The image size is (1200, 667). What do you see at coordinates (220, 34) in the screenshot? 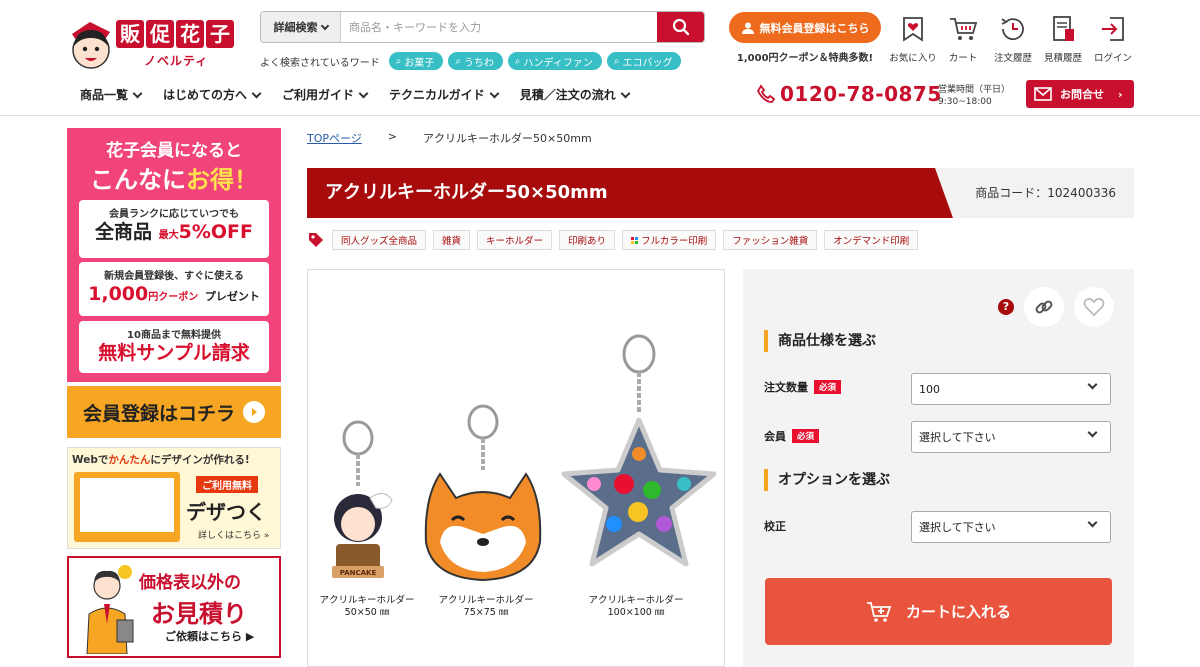
I see `logo-char: 子` at bounding box center [220, 34].